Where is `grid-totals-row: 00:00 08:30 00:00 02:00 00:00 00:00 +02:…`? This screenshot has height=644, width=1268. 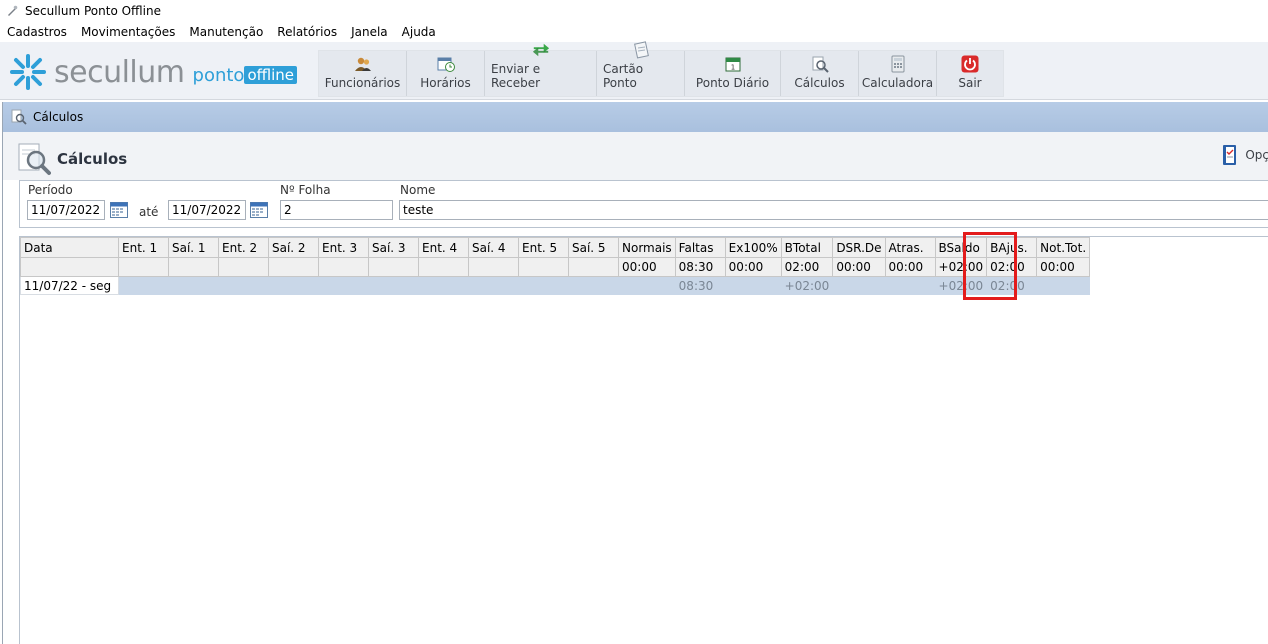
grid-totals-row: 00:00 08:30 00:00 02:00 00:00 00:00 +02:… is located at coordinates (555, 267).